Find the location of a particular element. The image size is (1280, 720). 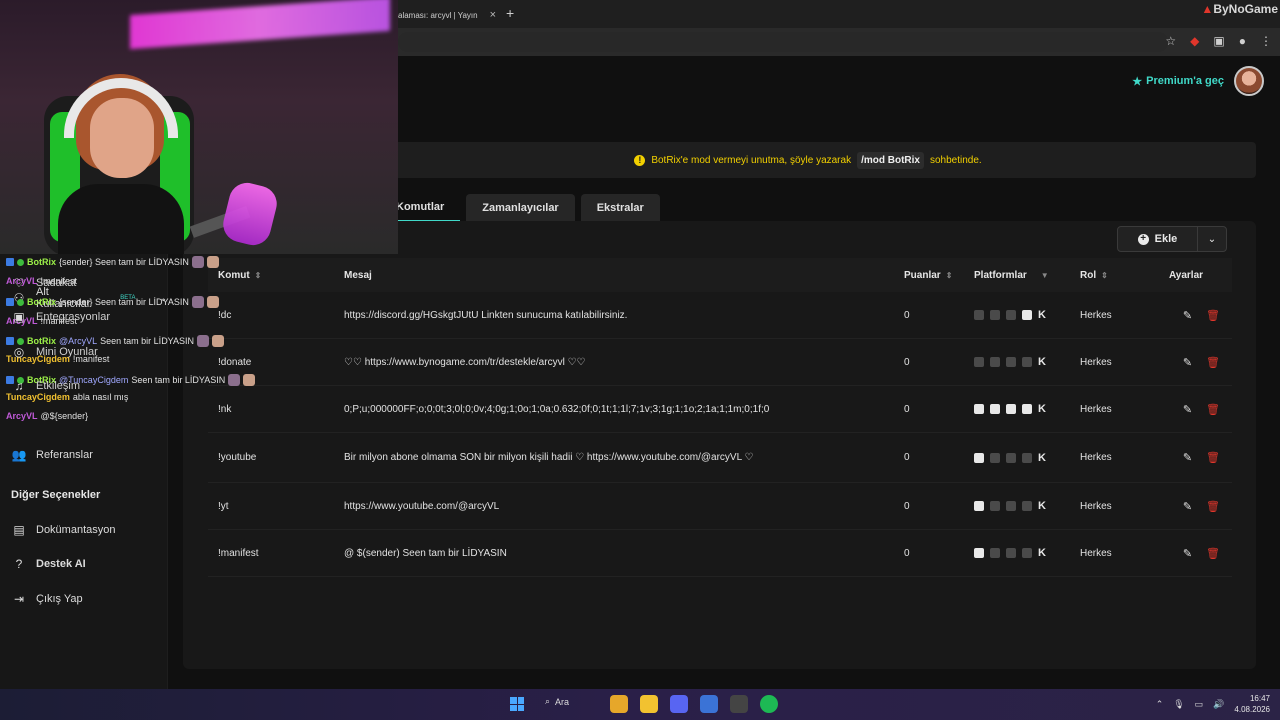

add-command-button: + Ekle is located at coordinates (1158, 239).